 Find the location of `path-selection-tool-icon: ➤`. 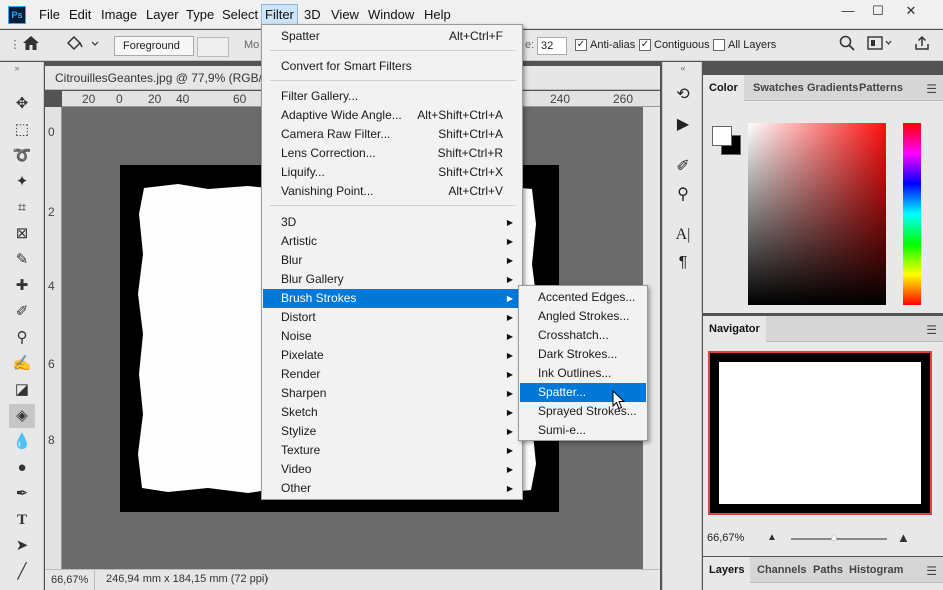

path-selection-tool-icon: ➤ is located at coordinates (22, 546).